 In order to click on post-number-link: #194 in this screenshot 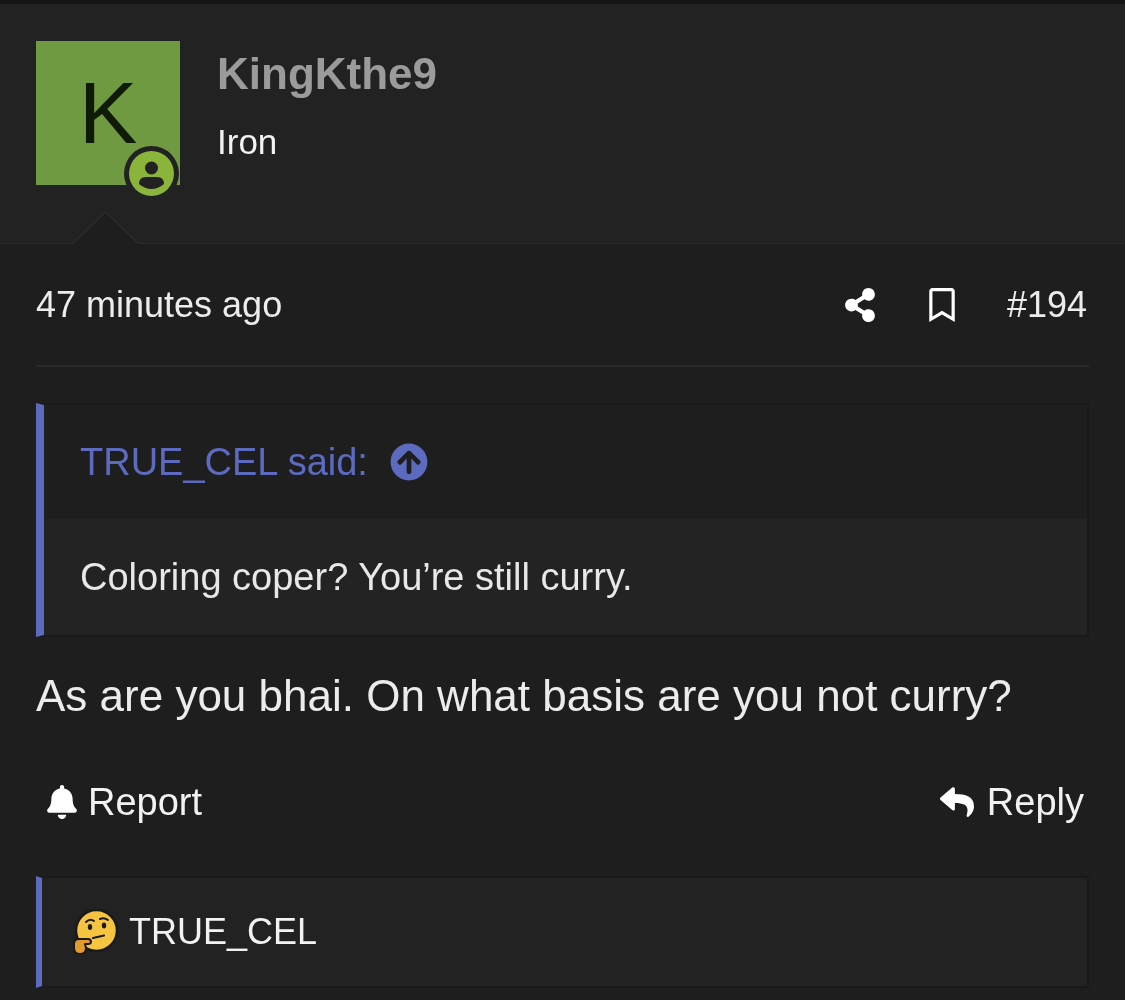, I will do `click(1046, 304)`.